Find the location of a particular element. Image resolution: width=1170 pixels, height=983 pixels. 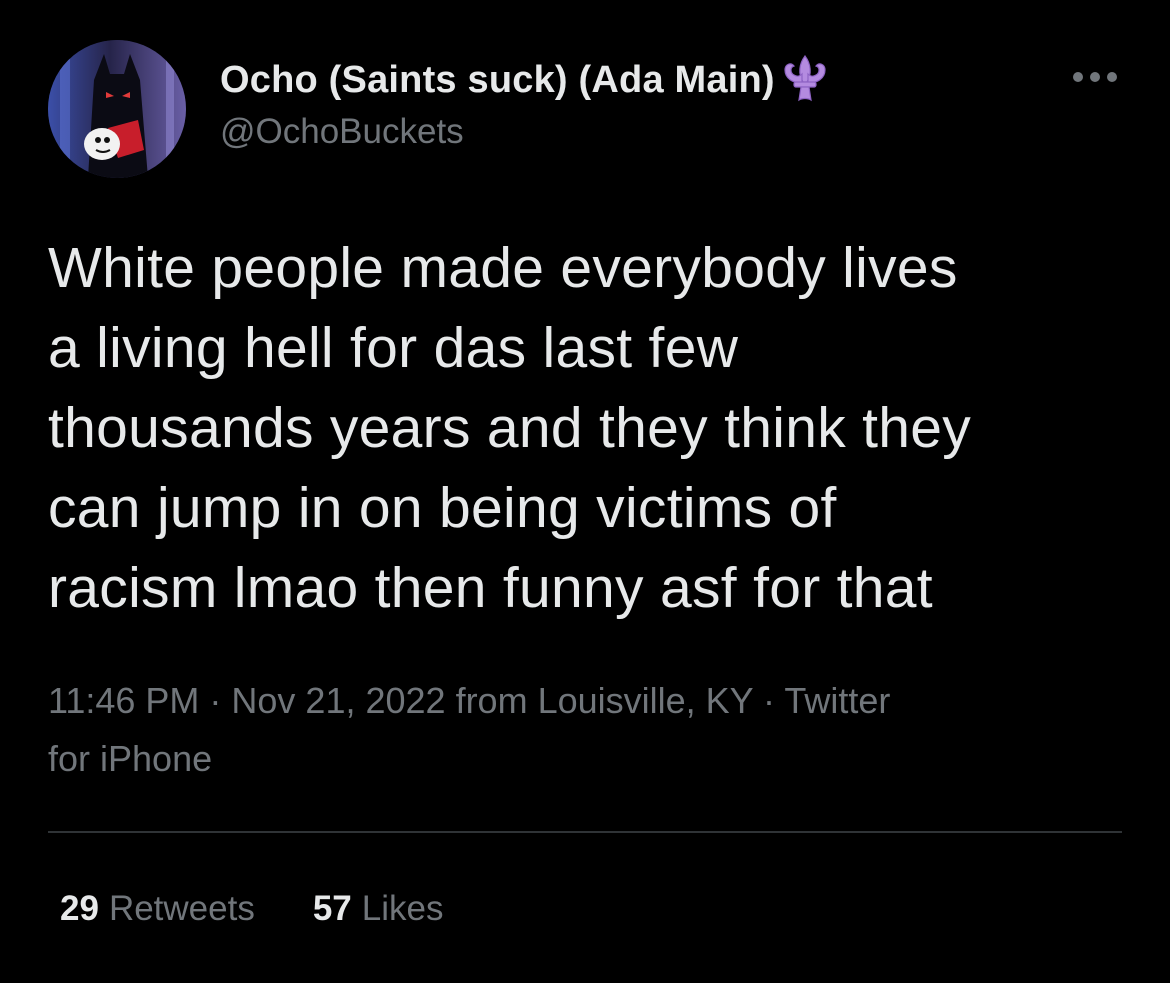

retweets-stat: 29 Retweets is located at coordinates (157, 909).